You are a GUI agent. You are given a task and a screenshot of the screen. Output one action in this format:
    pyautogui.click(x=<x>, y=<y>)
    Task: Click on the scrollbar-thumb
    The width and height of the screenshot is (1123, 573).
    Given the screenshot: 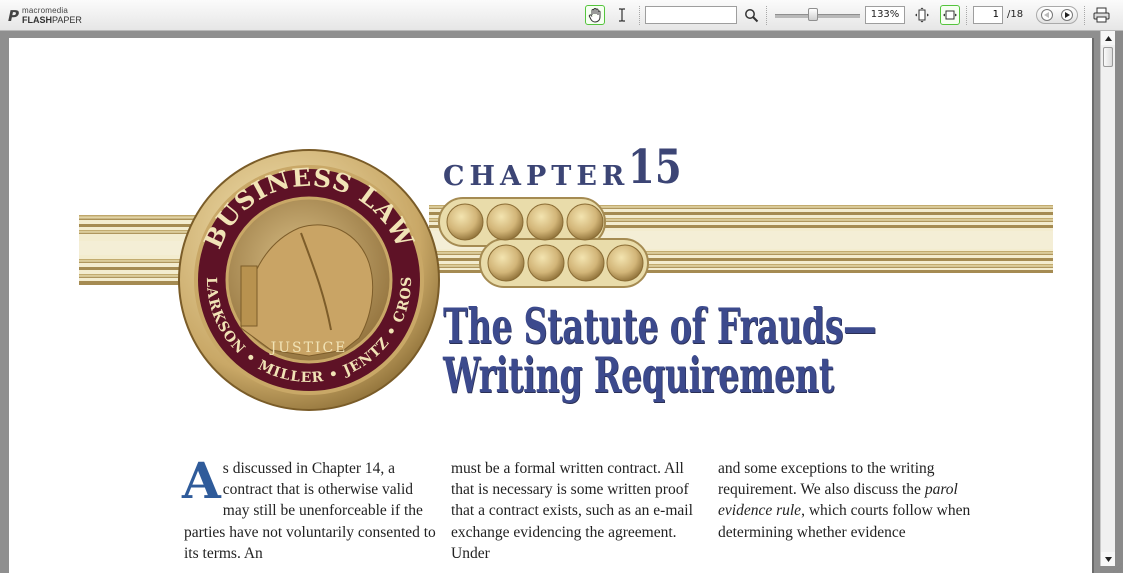 What is the action you would take?
    pyautogui.click(x=1108, y=57)
    